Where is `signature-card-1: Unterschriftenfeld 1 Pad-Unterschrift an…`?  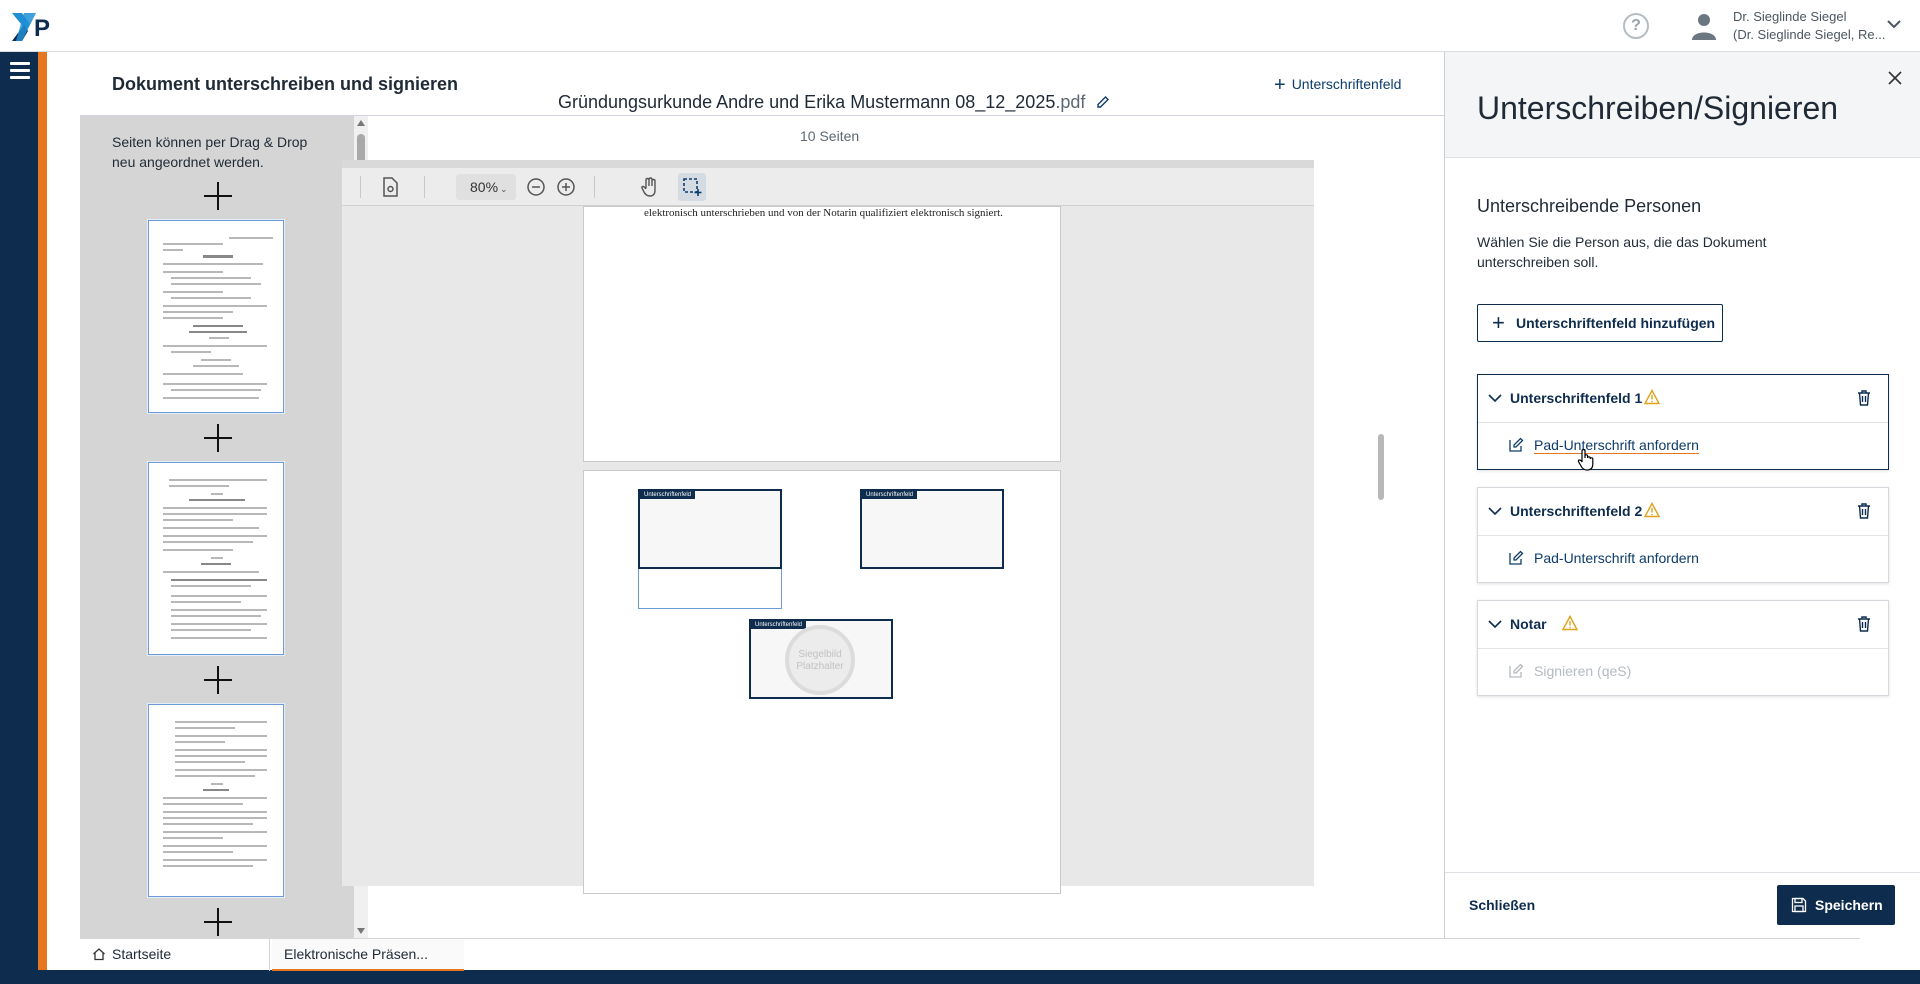
signature-card-1: Unterschriftenfeld 1 Pad-Unterschrift an… is located at coordinates (1683, 422).